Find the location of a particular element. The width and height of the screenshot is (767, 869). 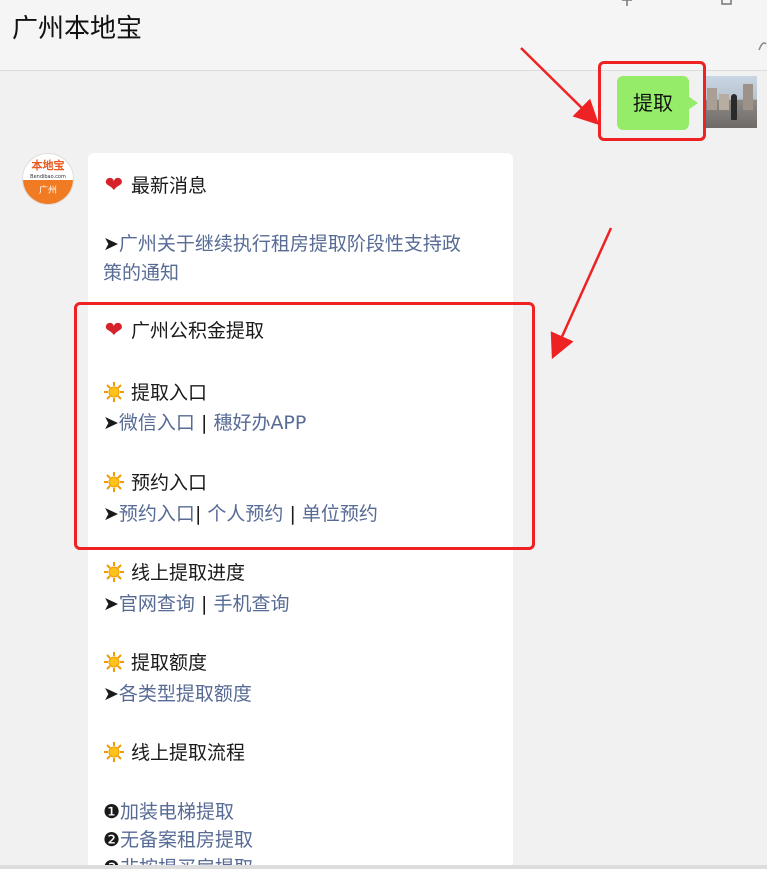

bot-avatar: 本地宝 Bendibao.com 广州 is located at coordinates (48, 179).